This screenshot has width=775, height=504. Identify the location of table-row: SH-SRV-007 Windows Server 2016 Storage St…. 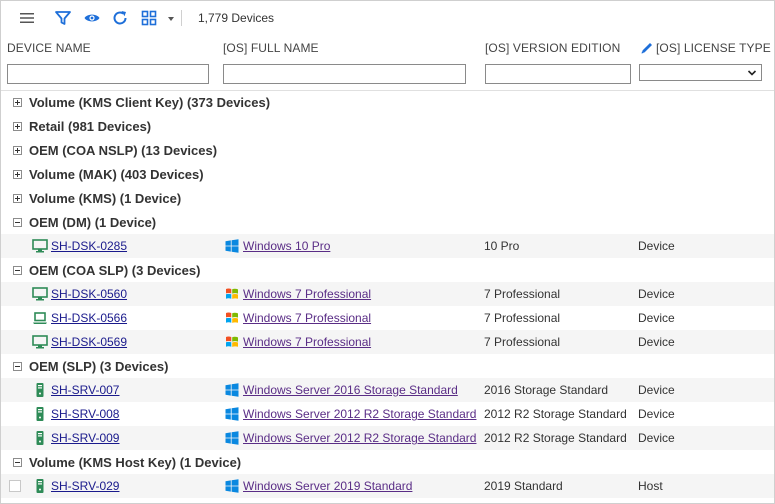
(387, 390).